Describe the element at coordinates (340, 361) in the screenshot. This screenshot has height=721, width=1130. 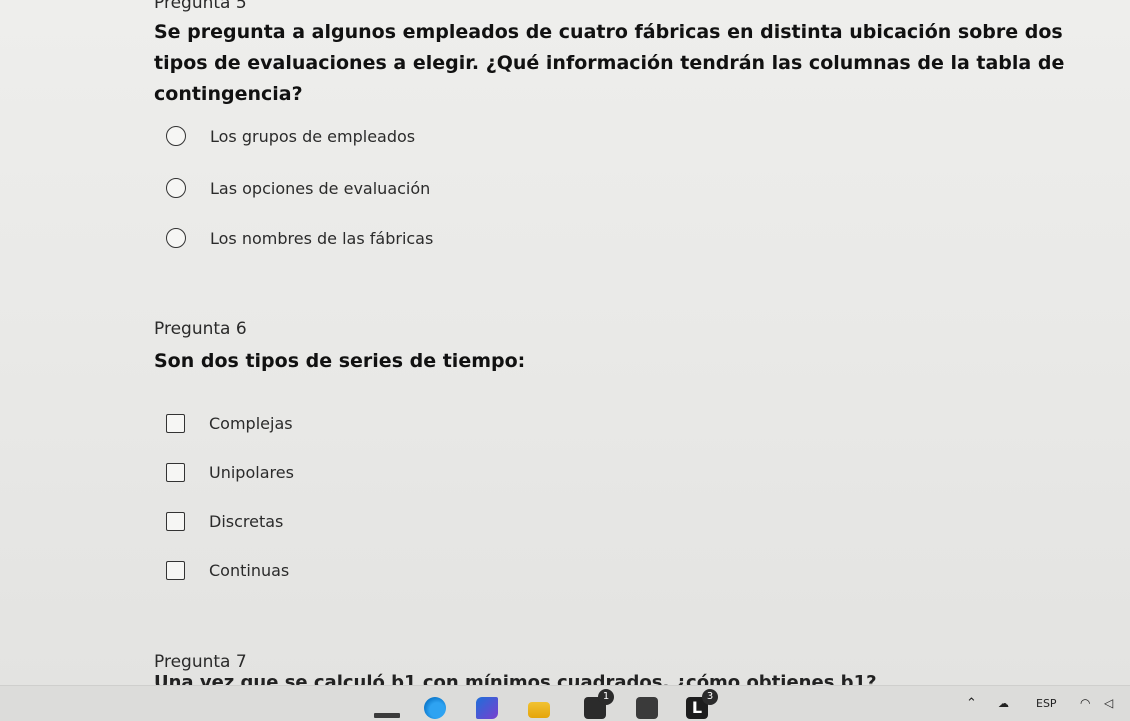
I see `question-6-title: Son dos tipos de series de tiempo:` at that location.